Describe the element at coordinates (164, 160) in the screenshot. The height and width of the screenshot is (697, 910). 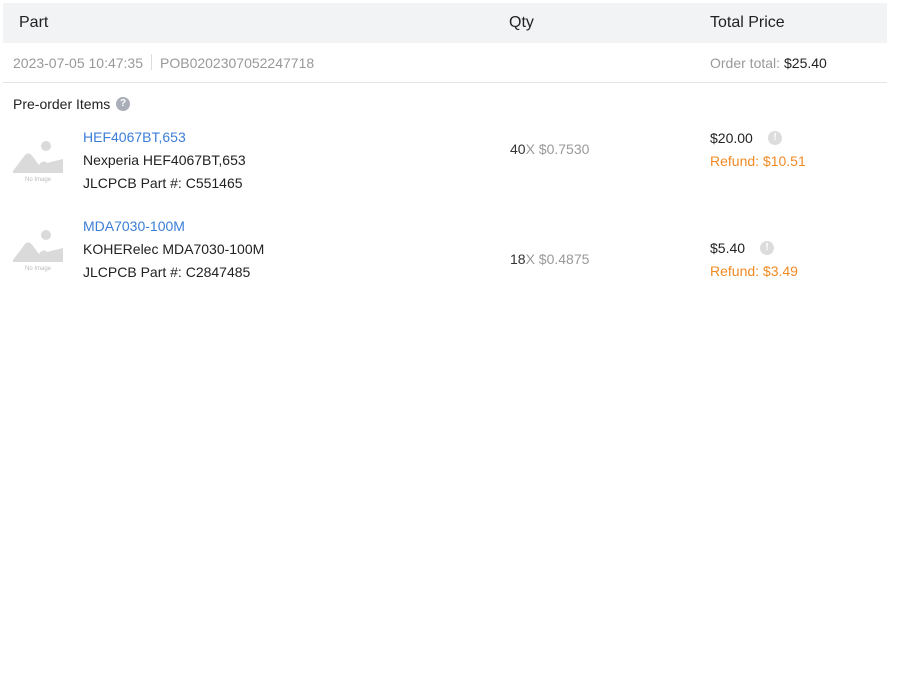
I see `part-description: Nexperia HEF4067BT,653` at that location.